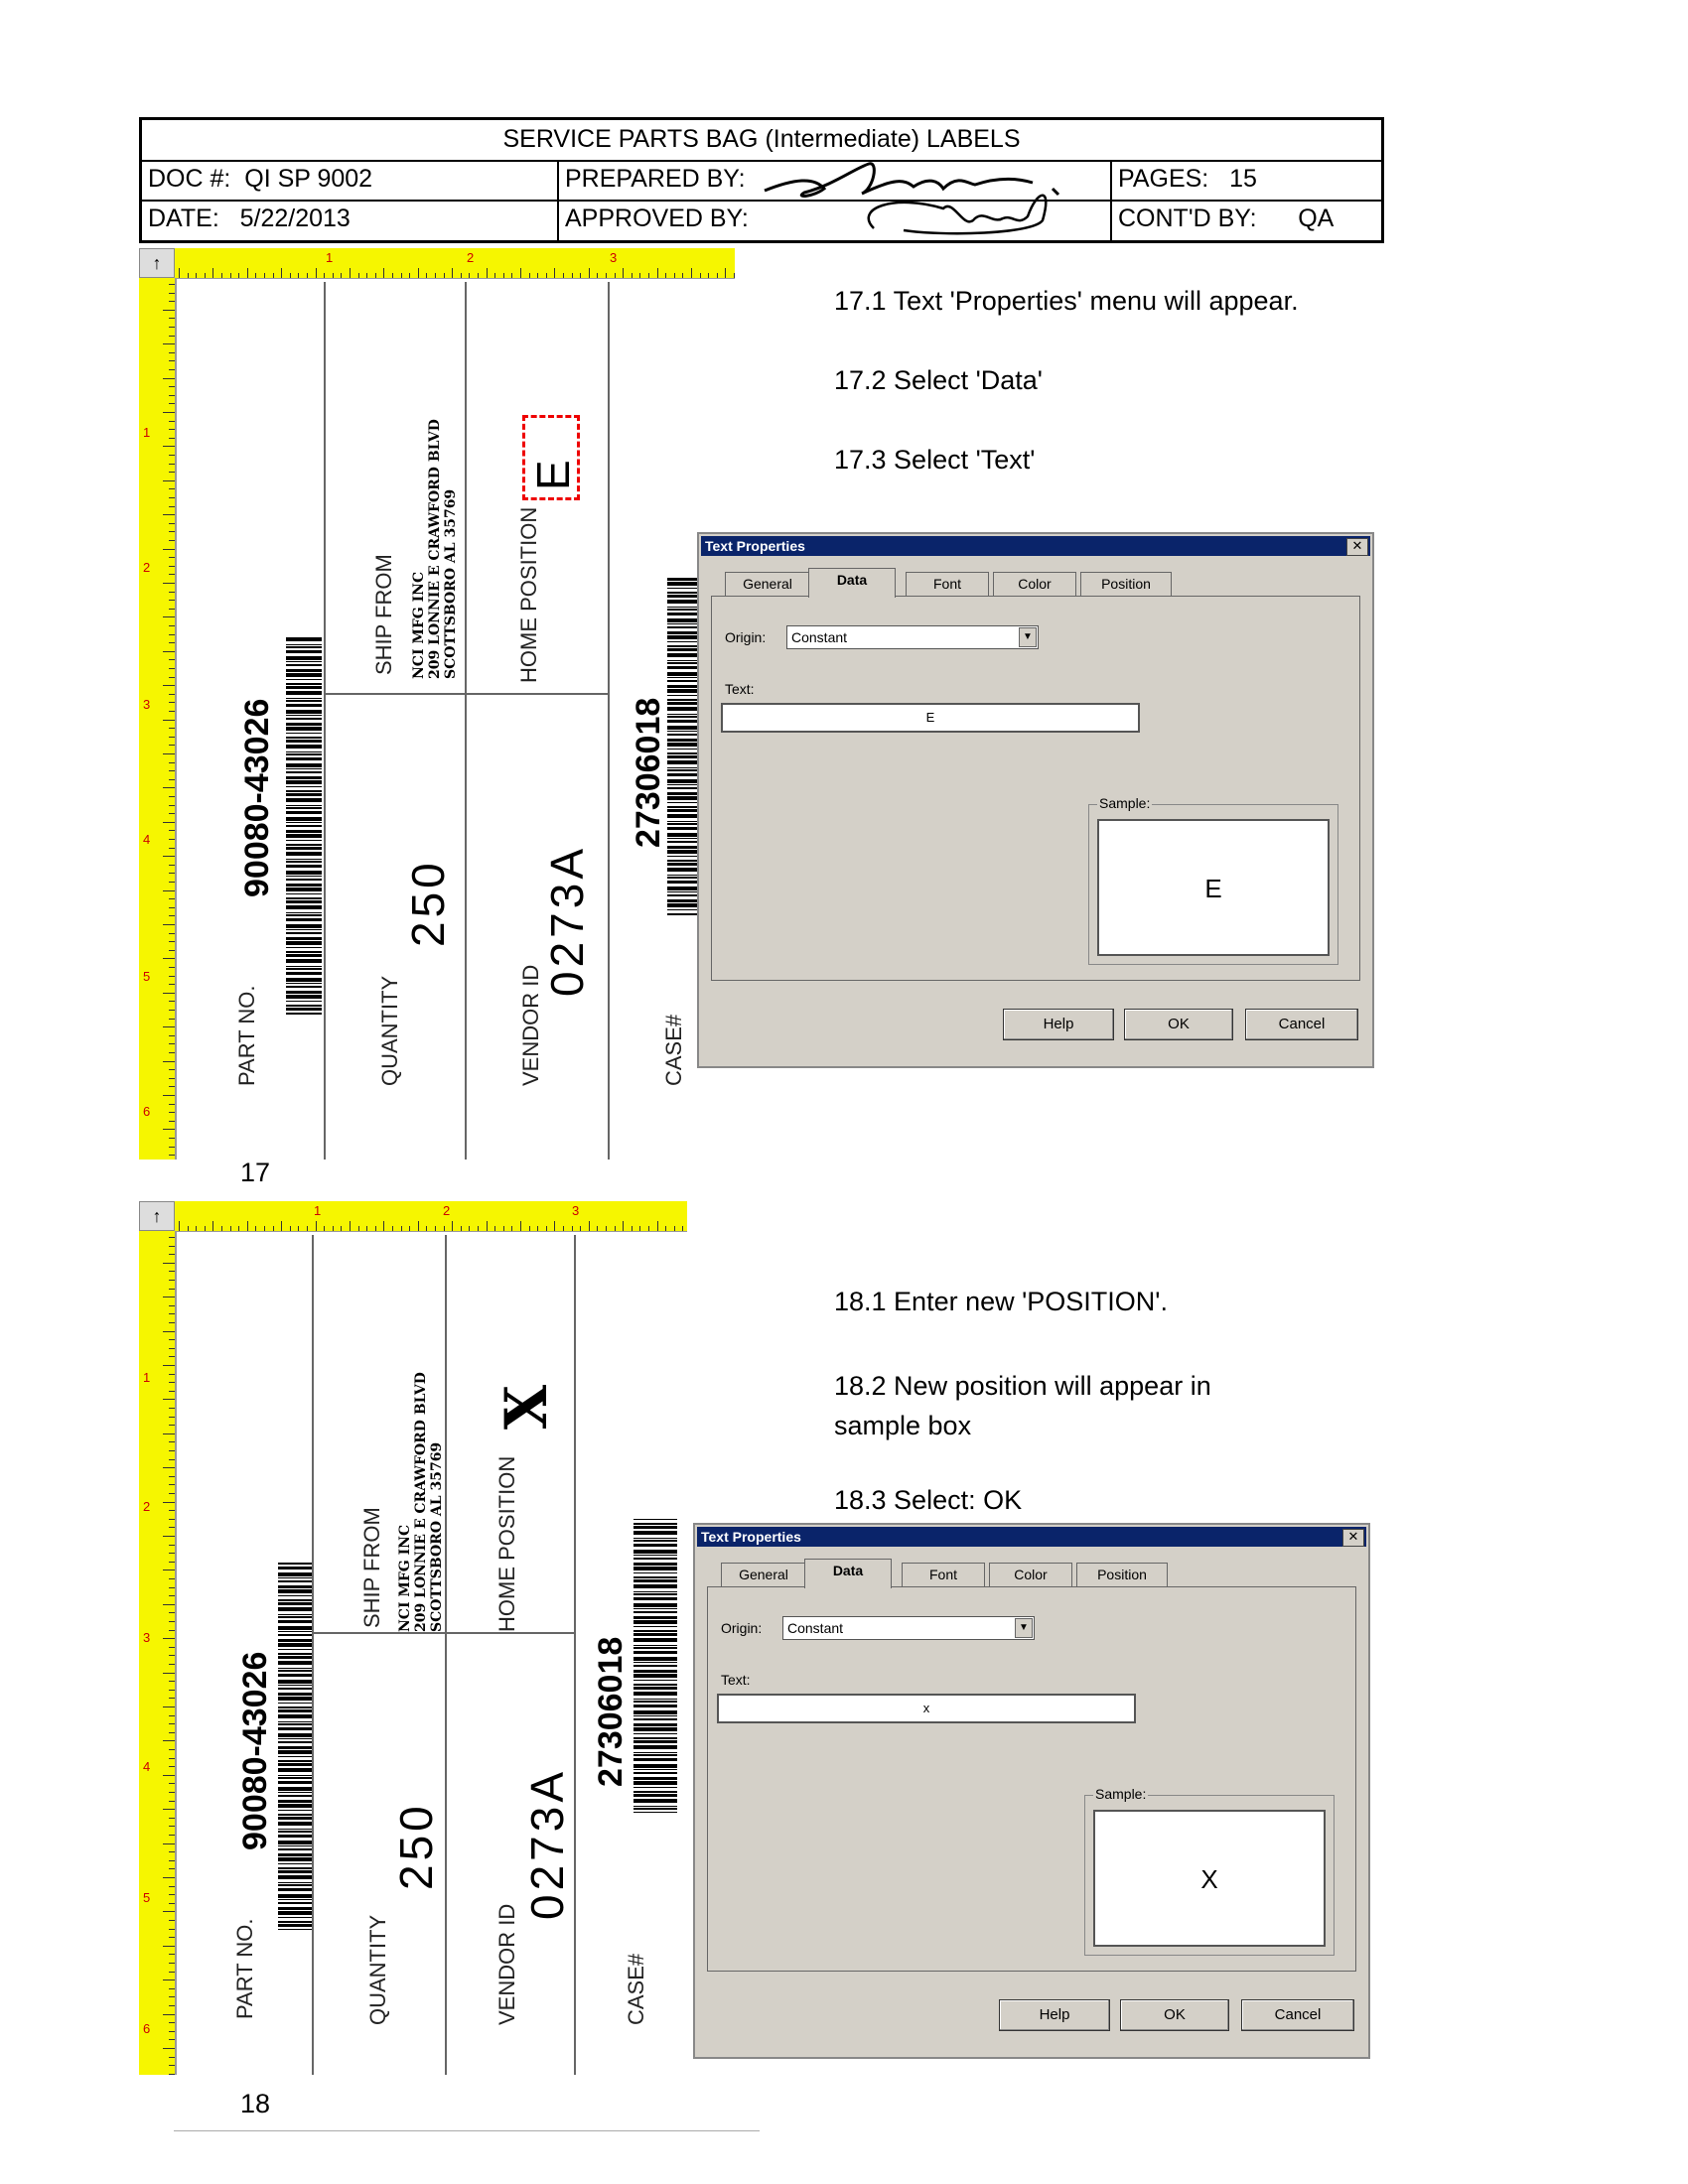  I want to click on text-input: E, so click(930, 718).